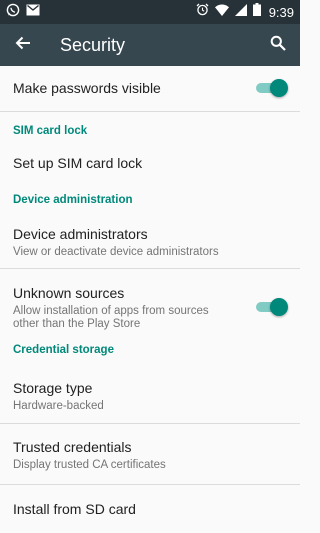  I want to click on category-credential-storage: Credential storage, so click(63, 350).